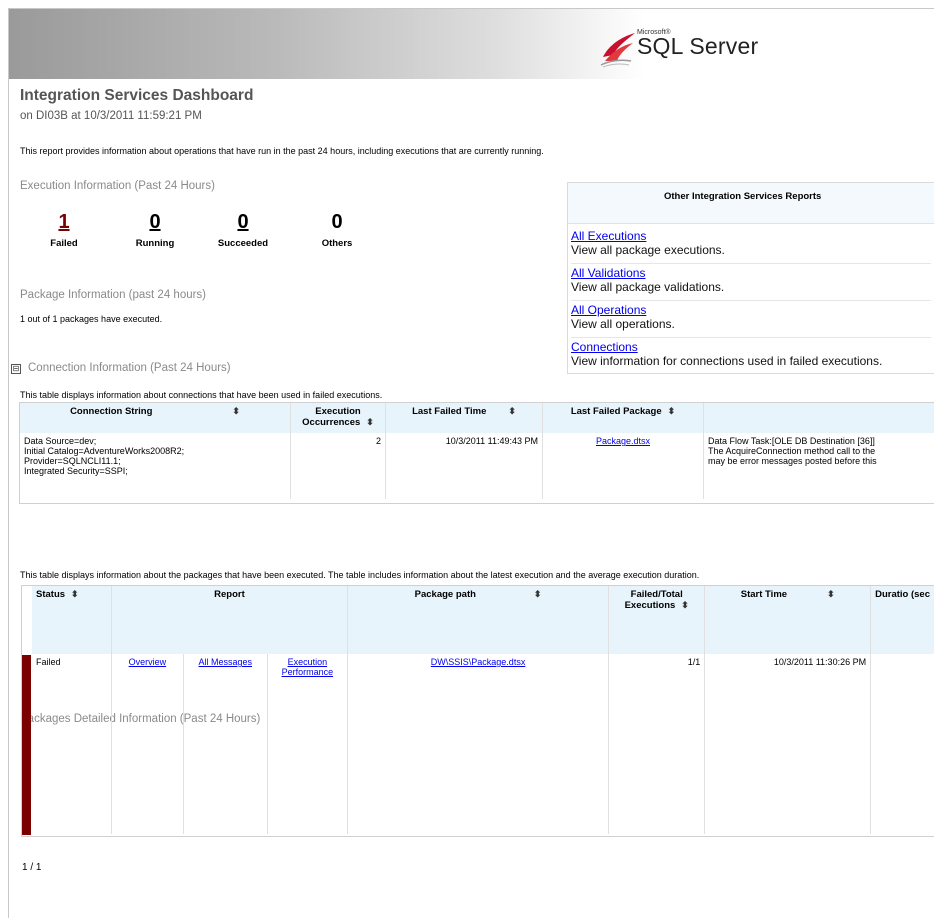 The width and height of the screenshot is (934, 918). What do you see at coordinates (697, 46) in the screenshot?
I see `sql-server-label: SQL Server` at bounding box center [697, 46].